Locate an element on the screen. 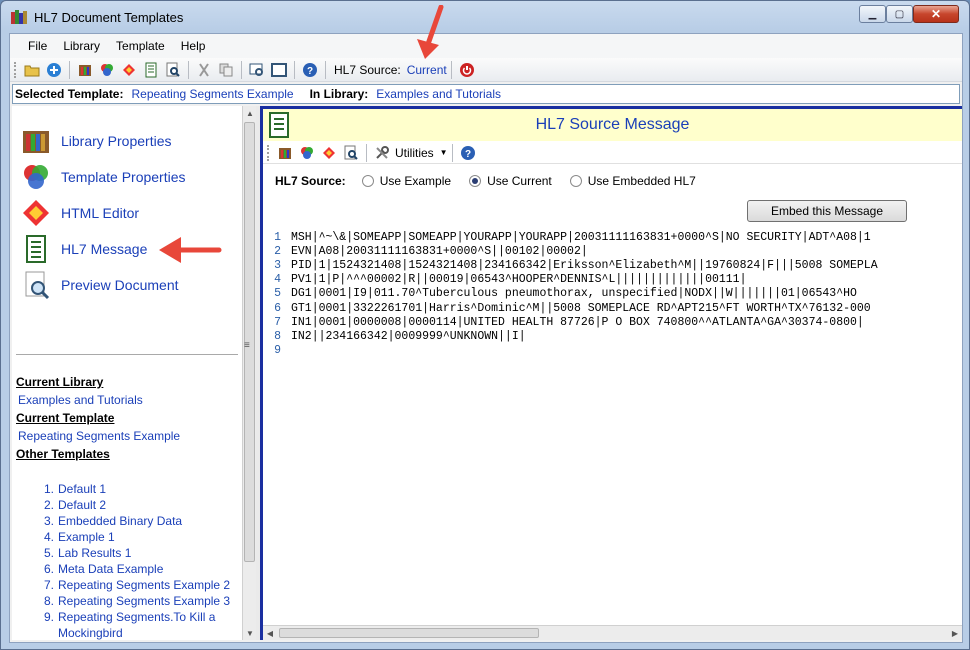 This screenshot has width=970, height=650. scroll-left-arrow-icon: ◀ is located at coordinates (270, 633).